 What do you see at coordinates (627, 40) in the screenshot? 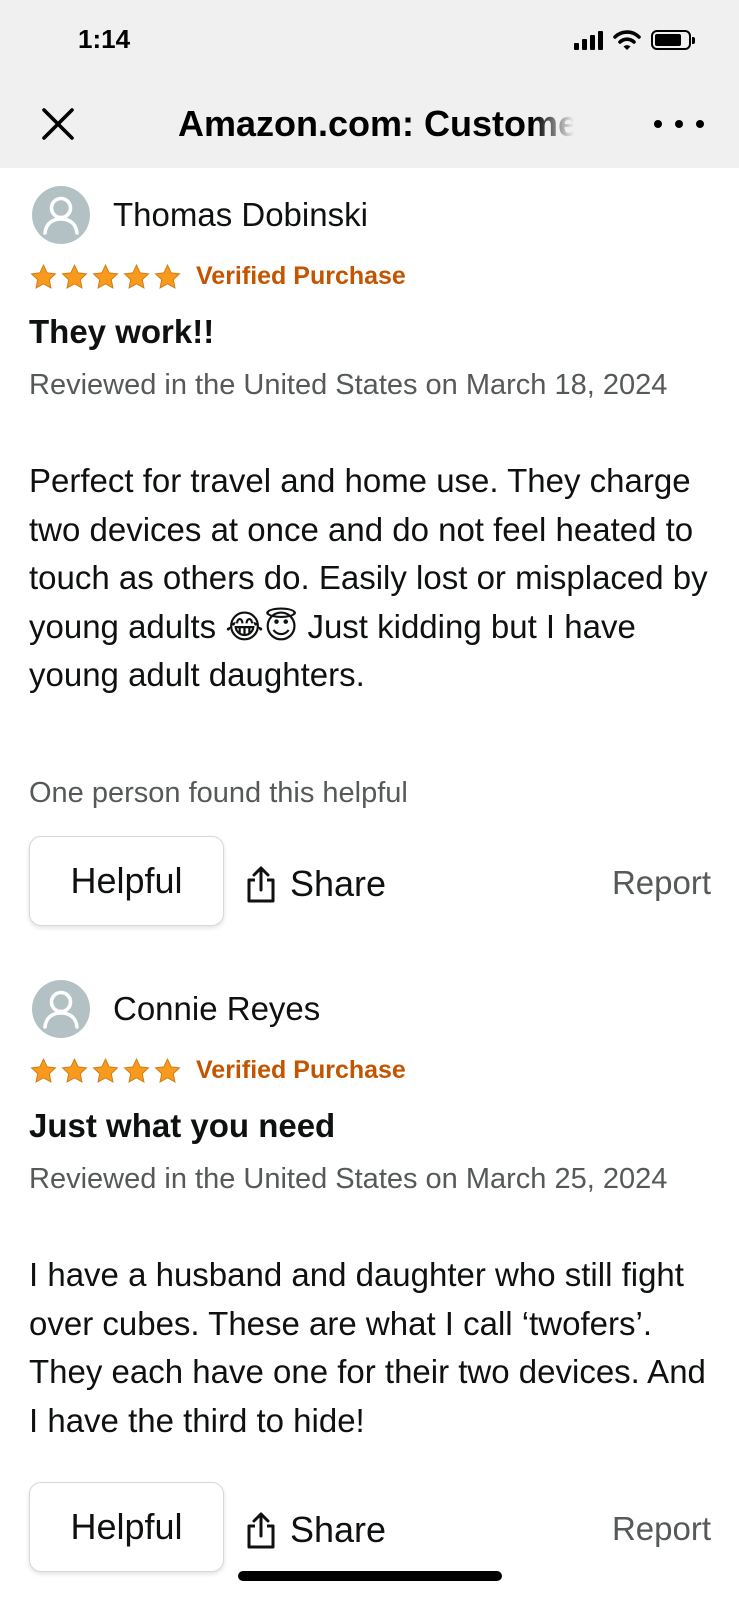
I see `wifi-icon` at bounding box center [627, 40].